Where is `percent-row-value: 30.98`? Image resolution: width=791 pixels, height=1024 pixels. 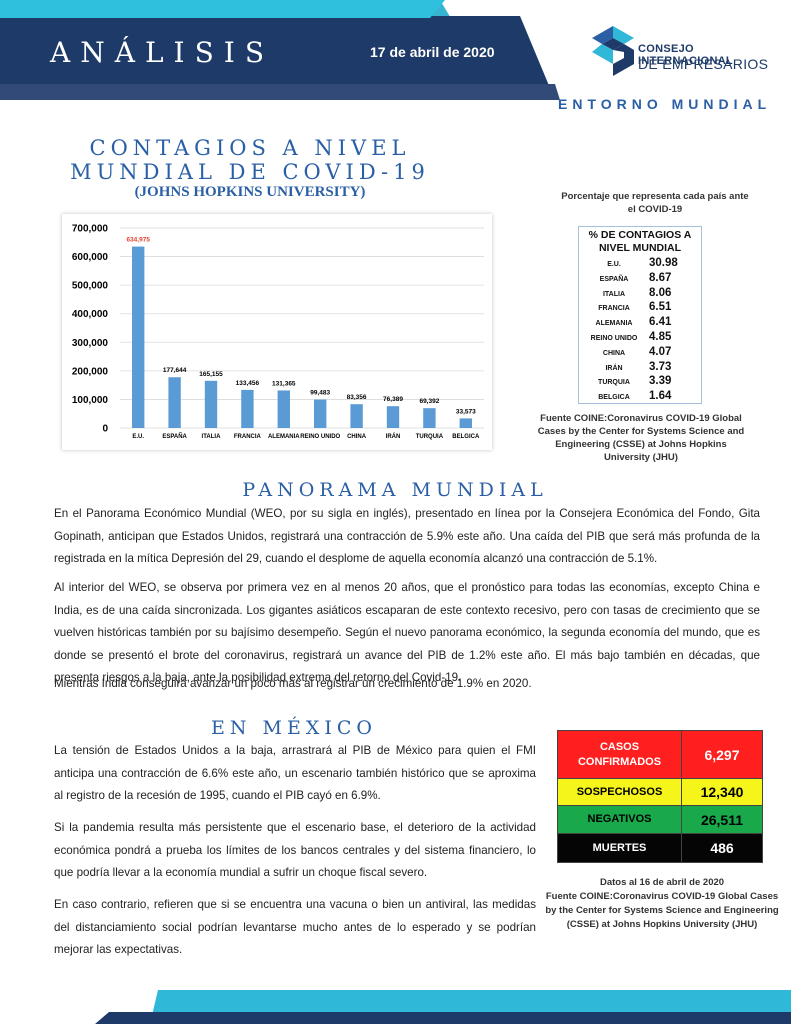 percent-row-value: 30.98 is located at coordinates (663, 263).